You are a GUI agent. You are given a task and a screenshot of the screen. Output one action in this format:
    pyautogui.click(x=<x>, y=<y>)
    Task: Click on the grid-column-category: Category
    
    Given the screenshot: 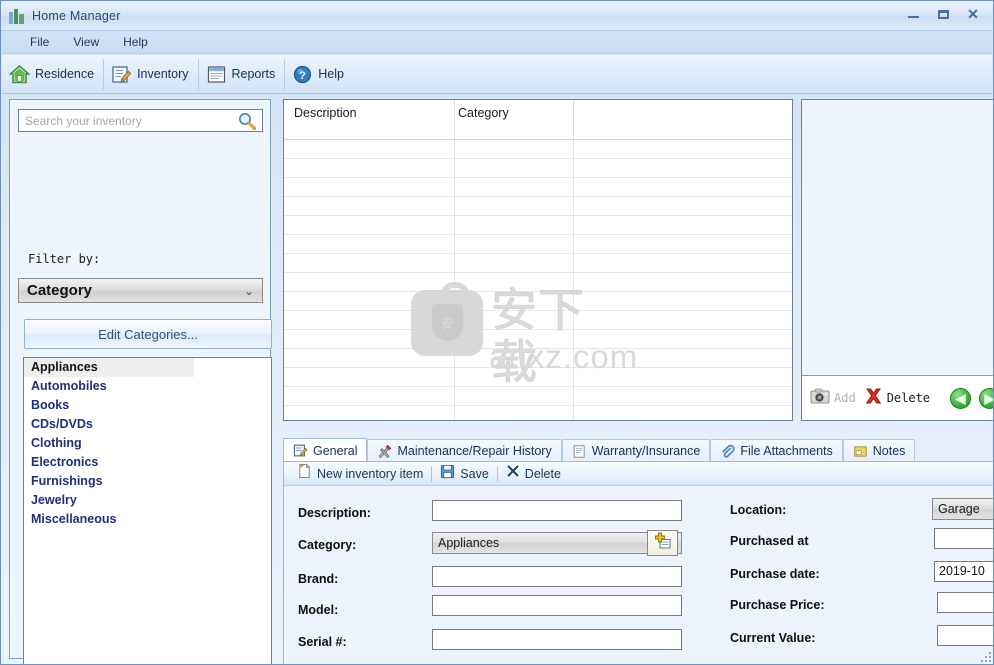 What is the action you would take?
    pyautogui.click(x=483, y=113)
    